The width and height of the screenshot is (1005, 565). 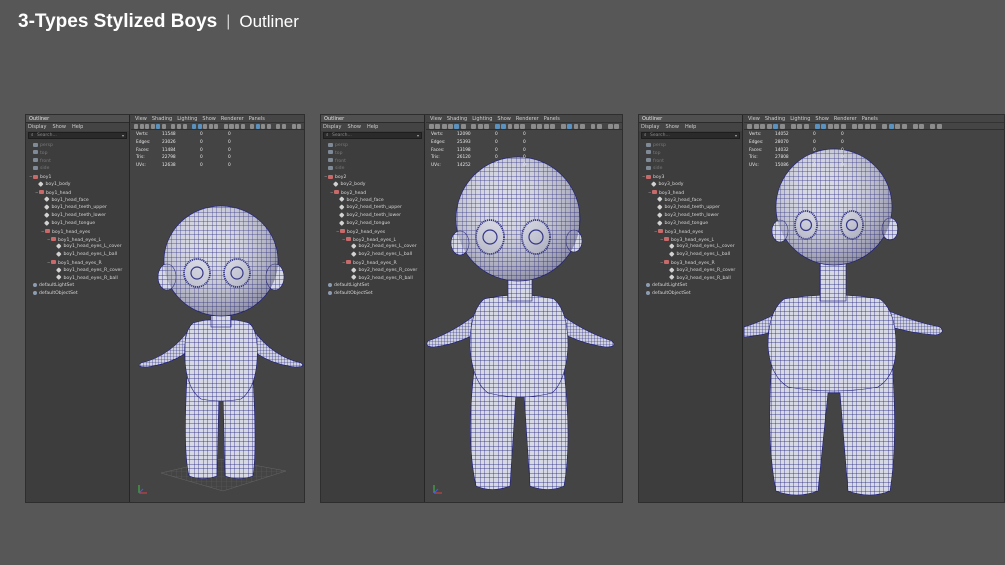 I want to click on outliner-item: boy2_head_eyes_L_ball, so click(x=372, y=255).